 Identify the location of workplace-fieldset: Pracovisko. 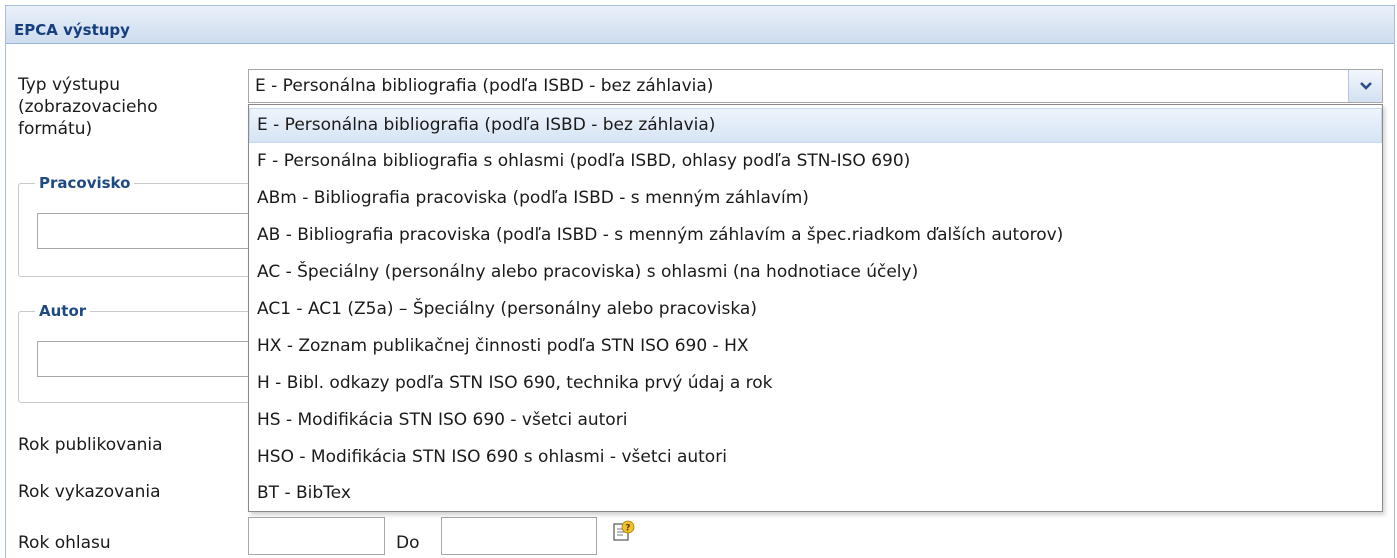
(142, 224).